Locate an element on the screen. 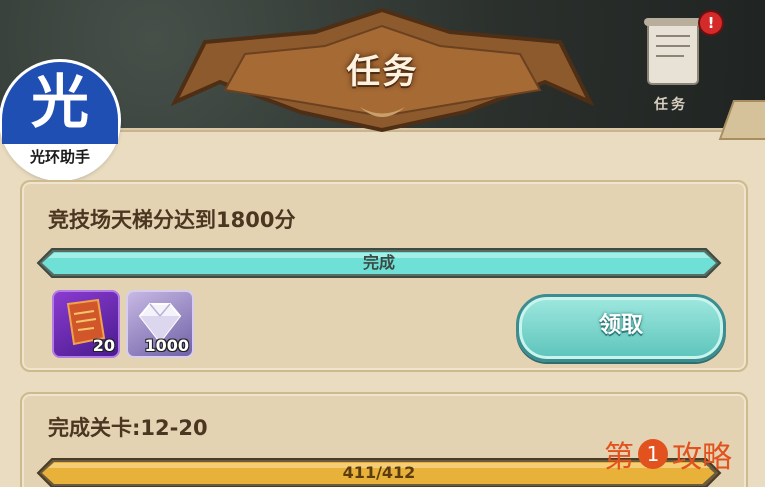 The height and width of the screenshot is (487, 765). task-title: 竞技场天梯分达到1800分 is located at coordinates (172, 220).